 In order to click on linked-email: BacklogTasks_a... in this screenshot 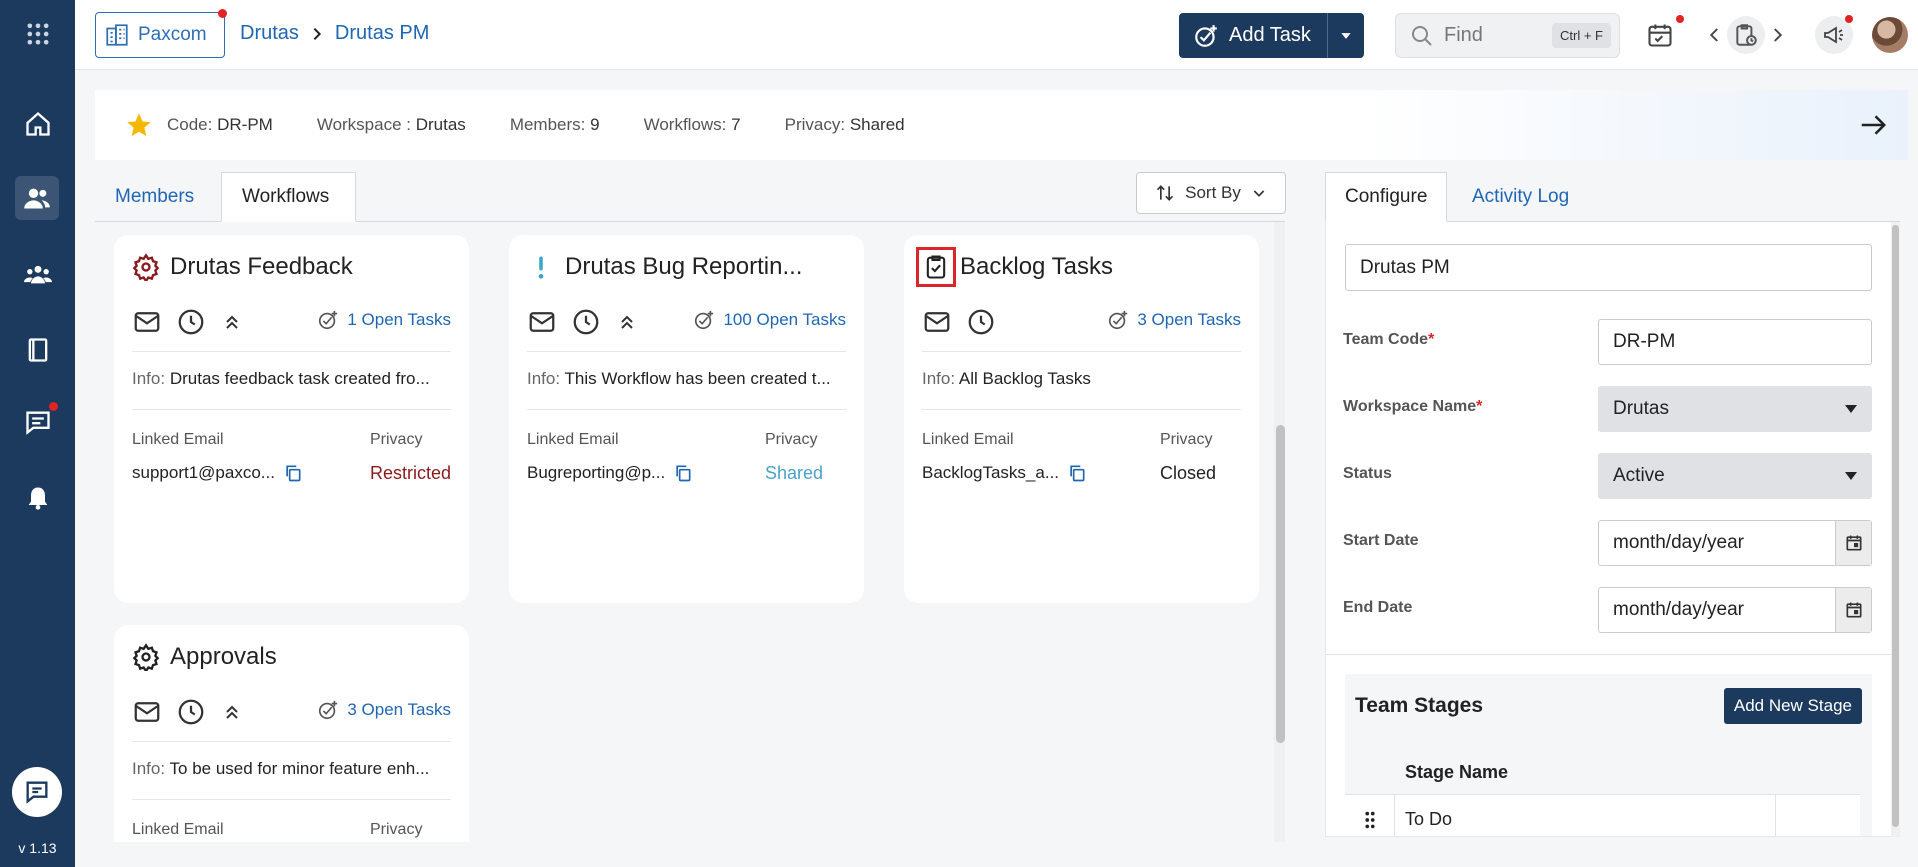, I will do `click(1004, 473)`.